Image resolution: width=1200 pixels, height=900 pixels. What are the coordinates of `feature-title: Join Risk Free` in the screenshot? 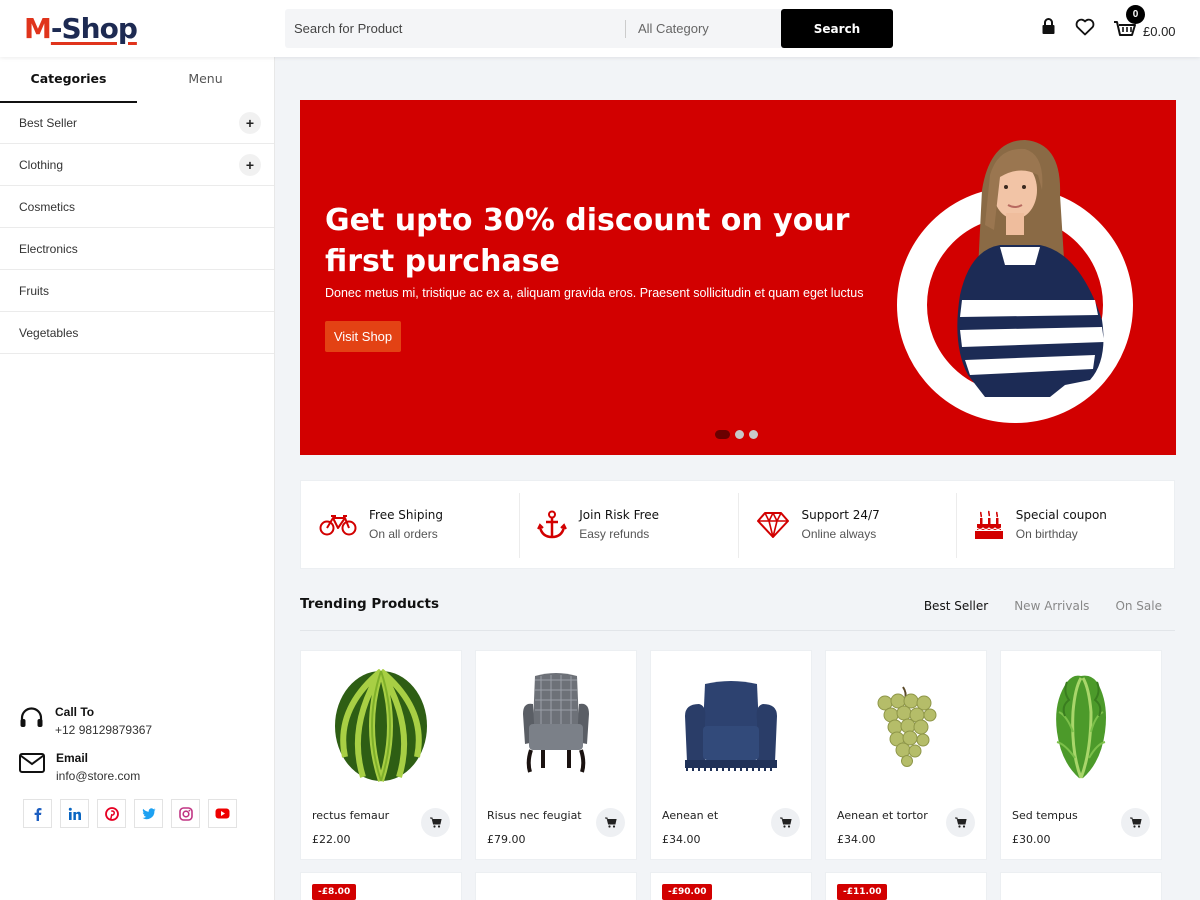 It's located at (619, 515).